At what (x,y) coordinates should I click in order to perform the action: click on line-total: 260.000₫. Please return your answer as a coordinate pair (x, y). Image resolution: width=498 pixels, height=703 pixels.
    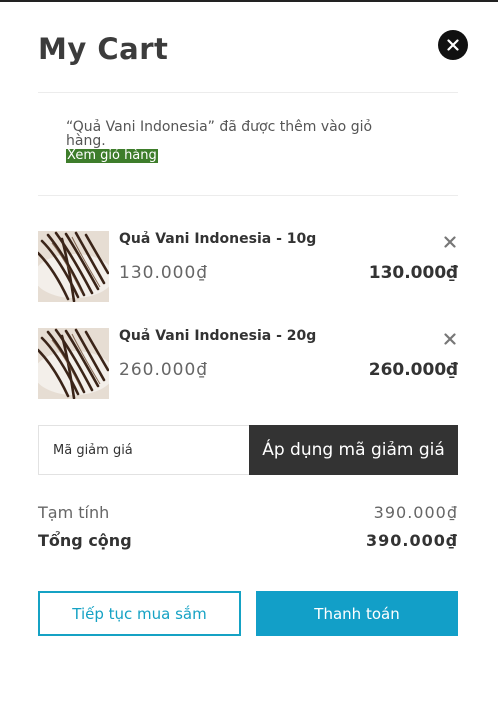
    Looking at the image, I should click on (413, 370).